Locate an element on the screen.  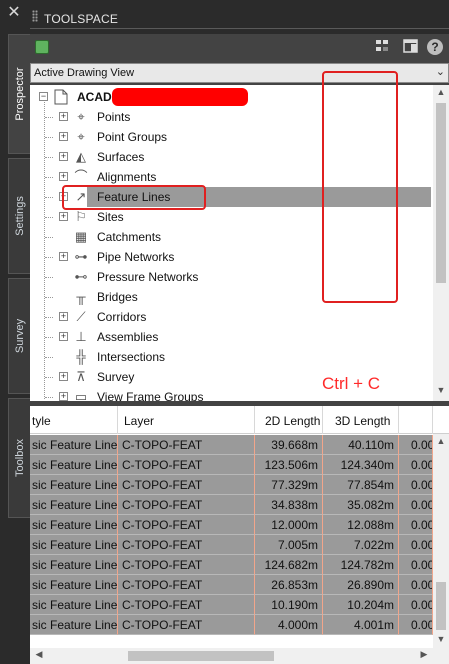
cell-2d-length: 26.853m is located at coordinates (289, 585).